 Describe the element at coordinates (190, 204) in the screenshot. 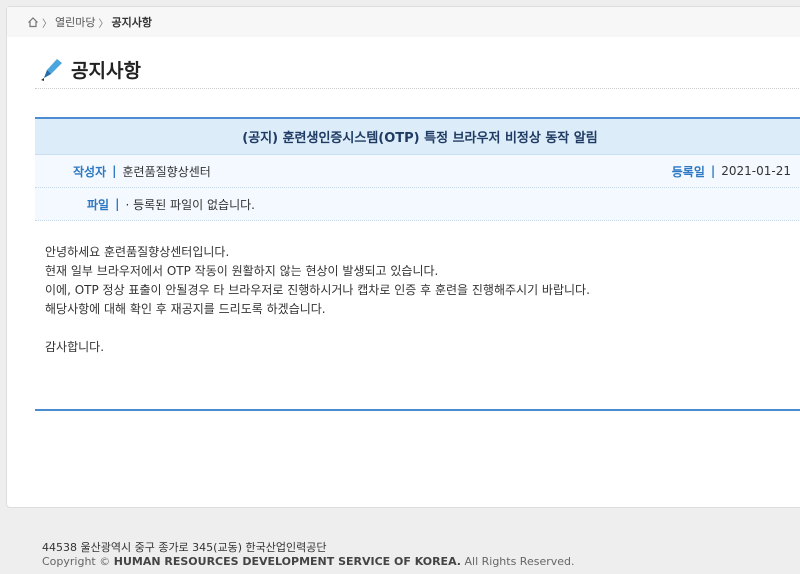

I see `file-value: · 등록된 파일이 없습니다.` at that location.